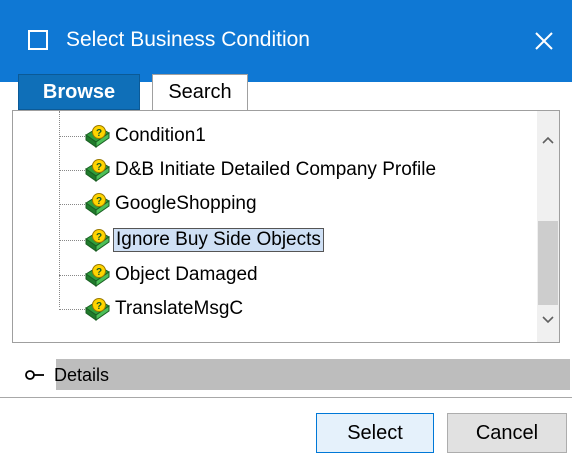 Image resolution: width=572 pixels, height=466 pixels. I want to click on tree-item-label-selected: Ignore Buy Side Objects, so click(218, 240).